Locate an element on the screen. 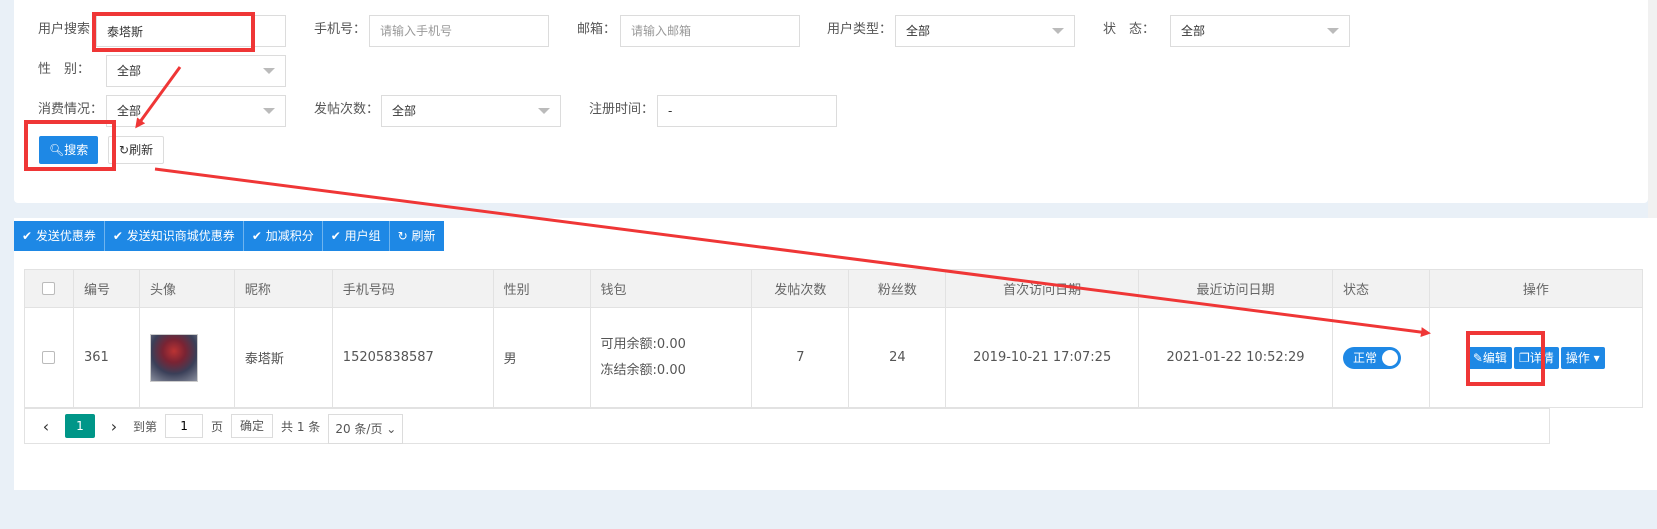 The width and height of the screenshot is (1657, 529). user-search-input is located at coordinates (191, 31).